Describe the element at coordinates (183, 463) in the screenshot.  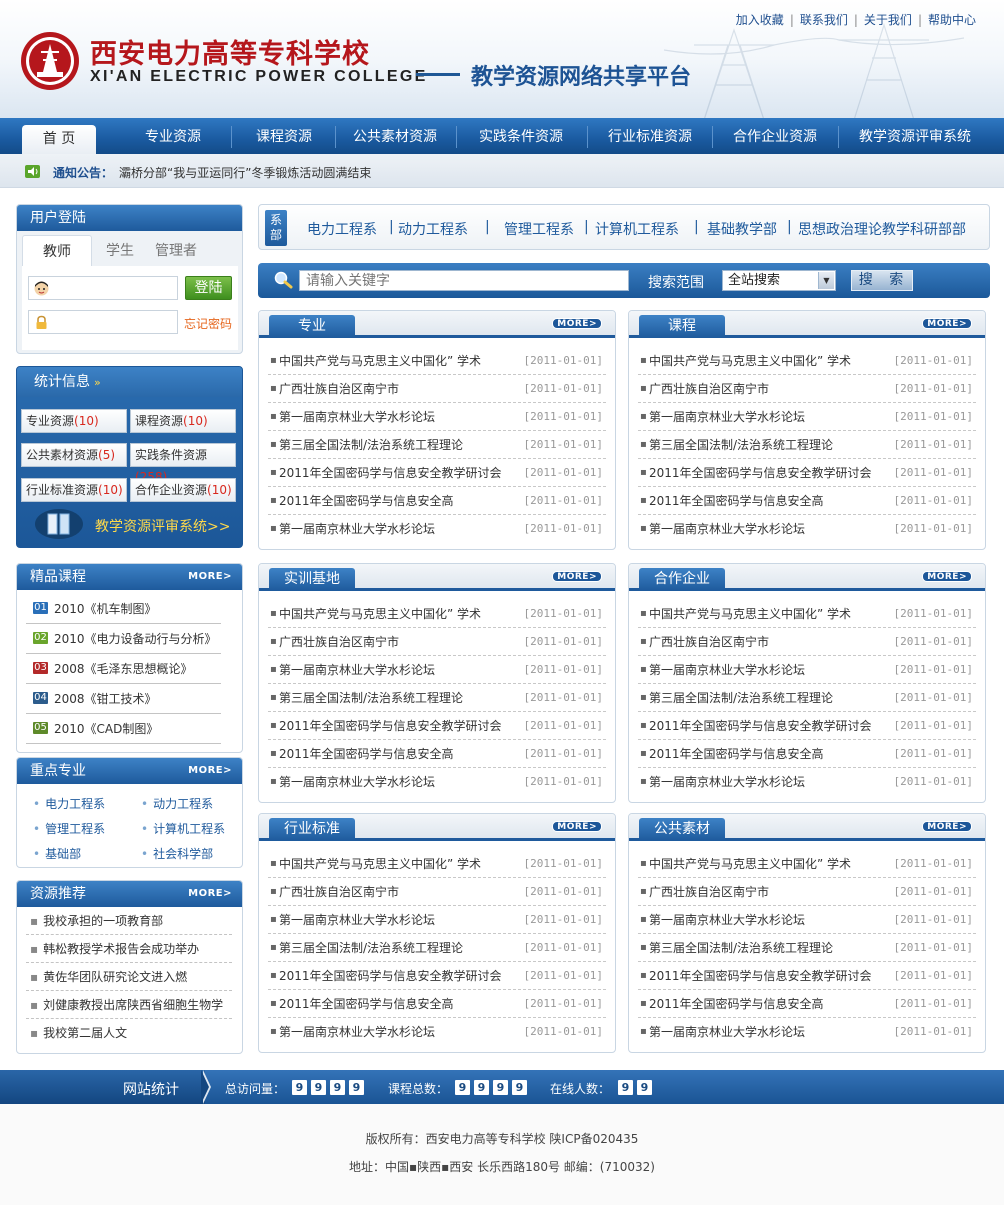
I see `stat-practice-resources: 实践条件资源(258)` at that location.